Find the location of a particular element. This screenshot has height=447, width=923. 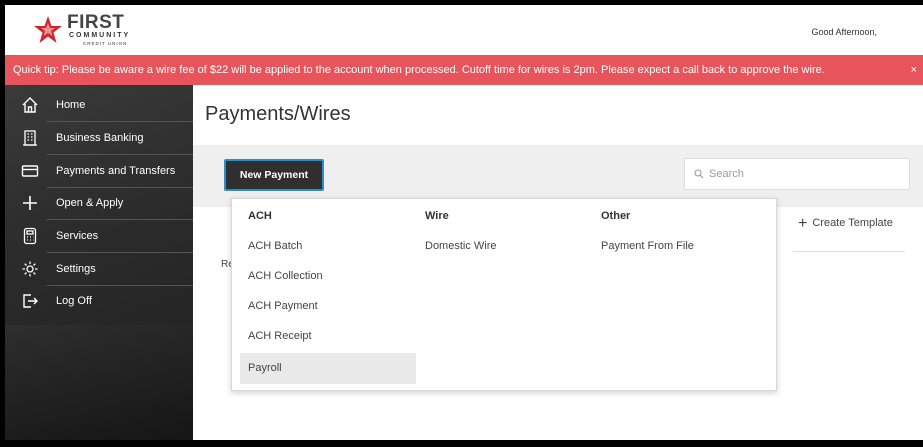

page-title: Payments/Wires is located at coordinates (278, 114).